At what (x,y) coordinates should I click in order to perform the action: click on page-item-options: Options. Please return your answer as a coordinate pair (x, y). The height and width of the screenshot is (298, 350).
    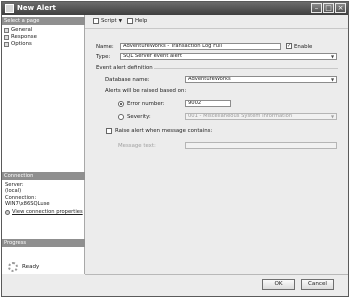
    Looking at the image, I should click on (18, 44).